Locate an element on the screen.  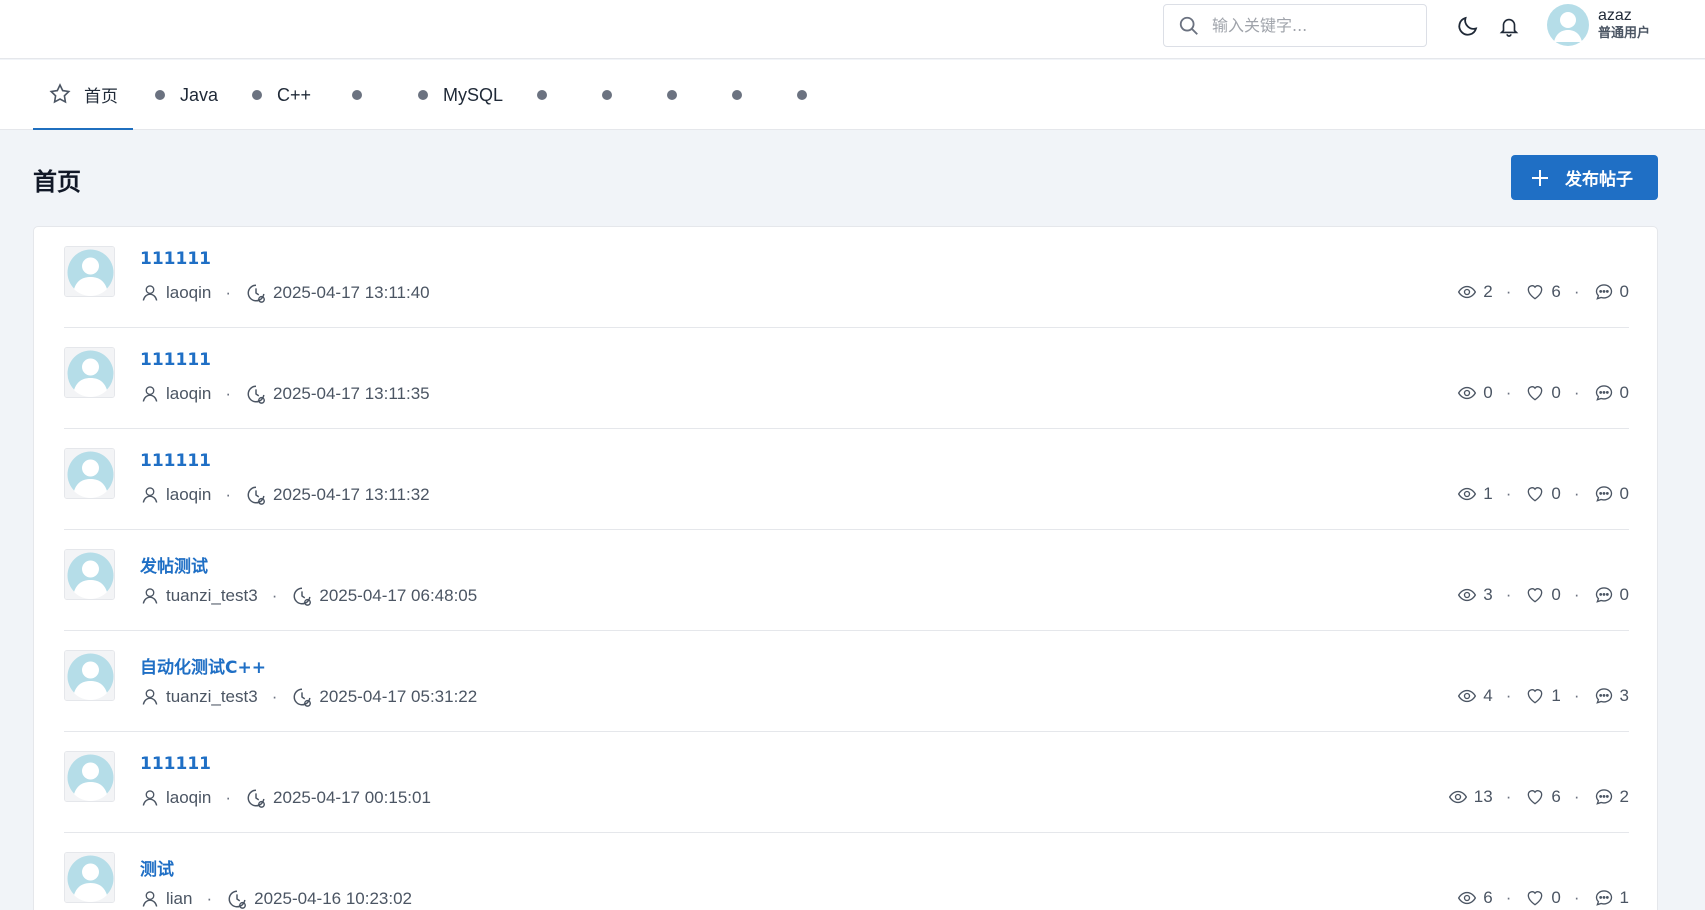
post-title: 自动化测试C++ is located at coordinates (203, 665).